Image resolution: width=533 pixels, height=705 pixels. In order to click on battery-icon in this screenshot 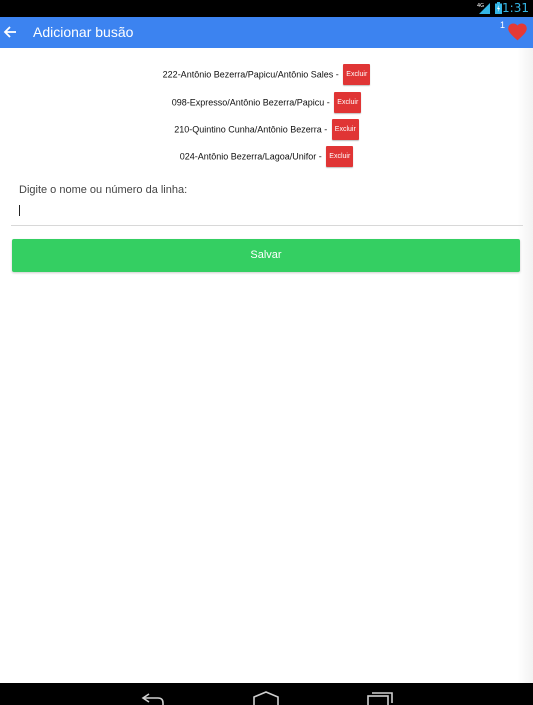, I will do `click(498, 8)`.